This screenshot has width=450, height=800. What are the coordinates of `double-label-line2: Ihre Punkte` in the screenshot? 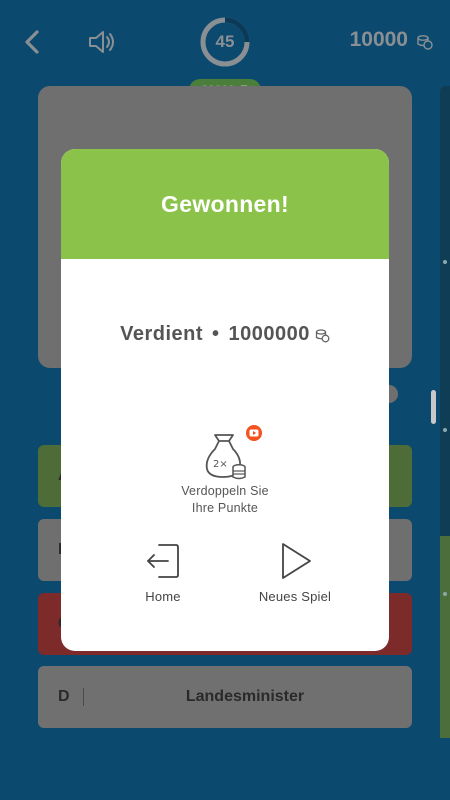 It's located at (225, 508).